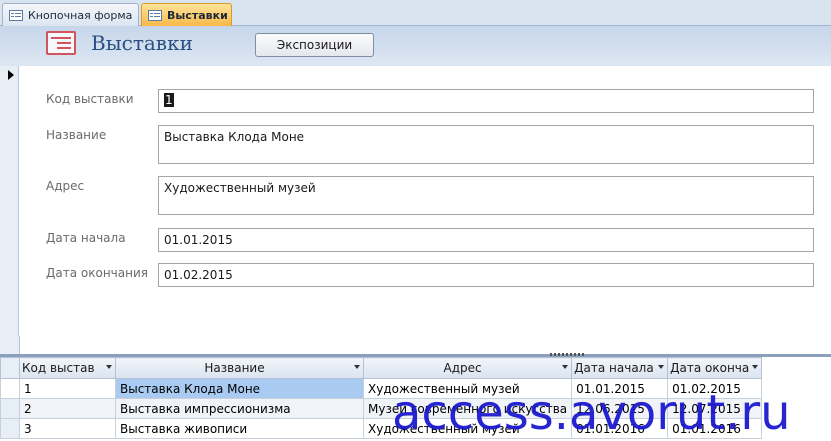  I want to click on table-cell: 1, so click(67, 388).